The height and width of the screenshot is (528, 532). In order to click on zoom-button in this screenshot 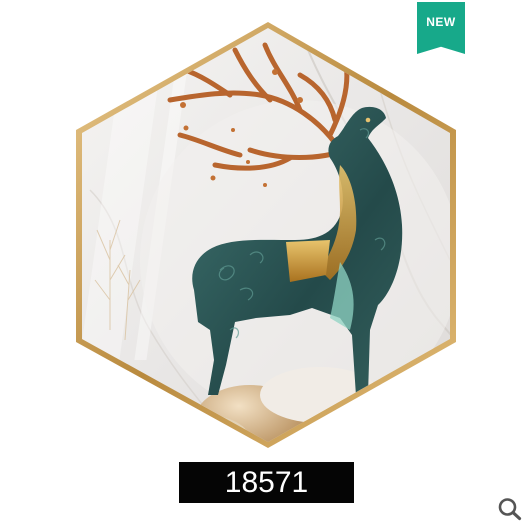, I will do `click(510, 509)`.